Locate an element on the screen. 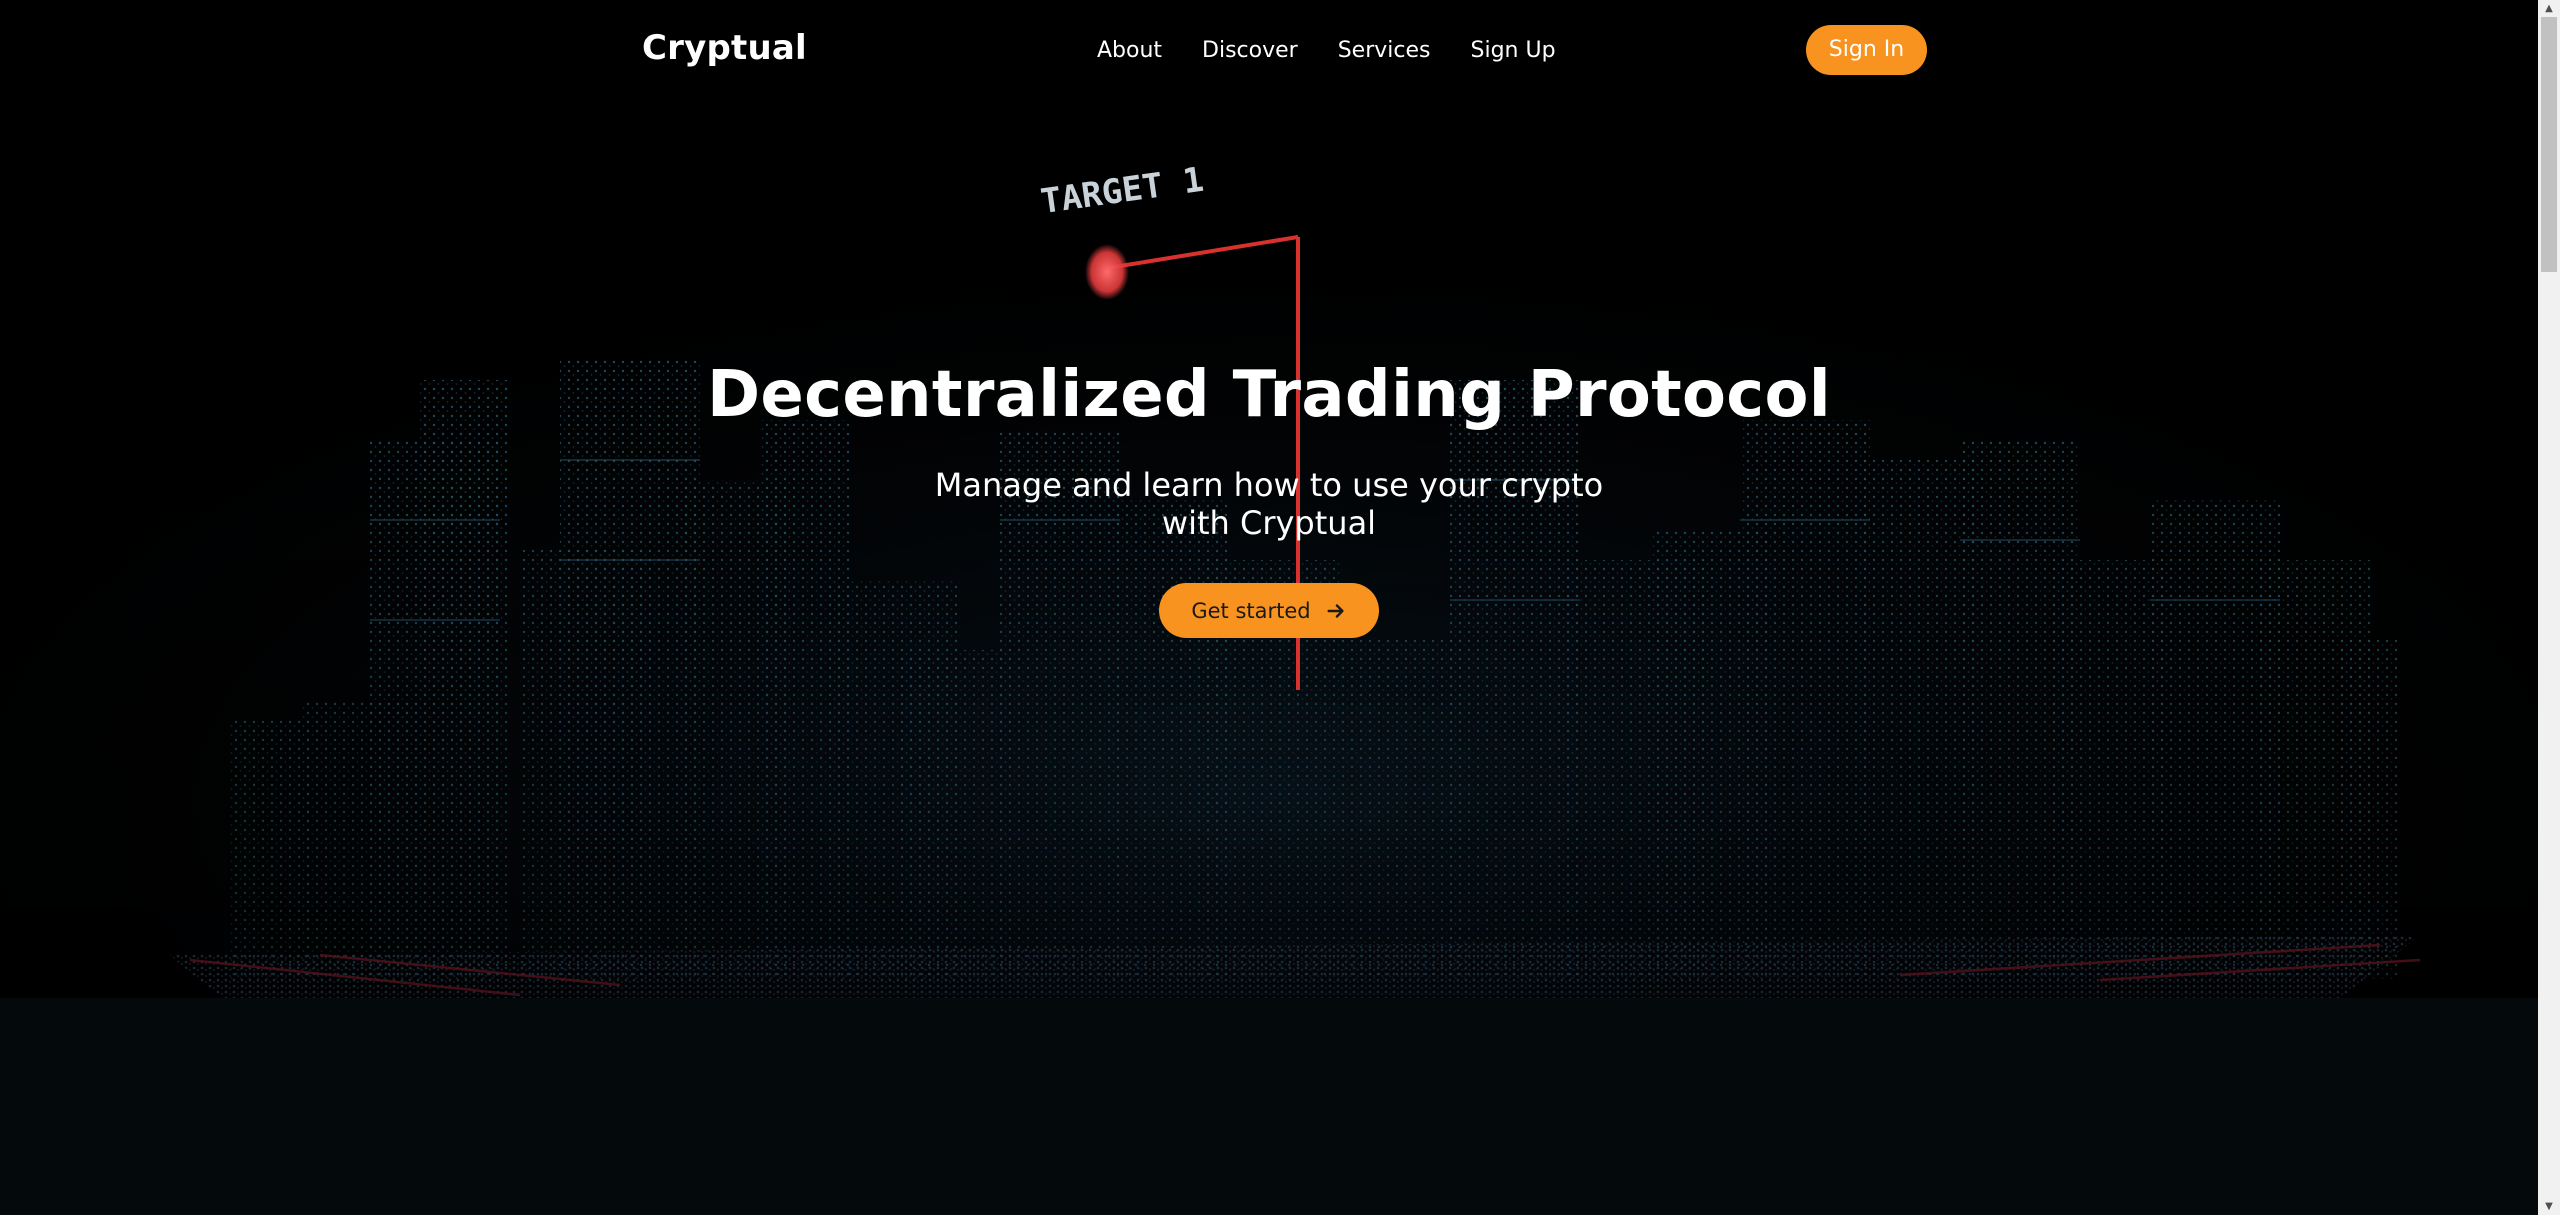 Image resolution: width=2560 pixels, height=1215 pixels. nav-links: About Discover Services Sign Up is located at coordinates (1326, 51).